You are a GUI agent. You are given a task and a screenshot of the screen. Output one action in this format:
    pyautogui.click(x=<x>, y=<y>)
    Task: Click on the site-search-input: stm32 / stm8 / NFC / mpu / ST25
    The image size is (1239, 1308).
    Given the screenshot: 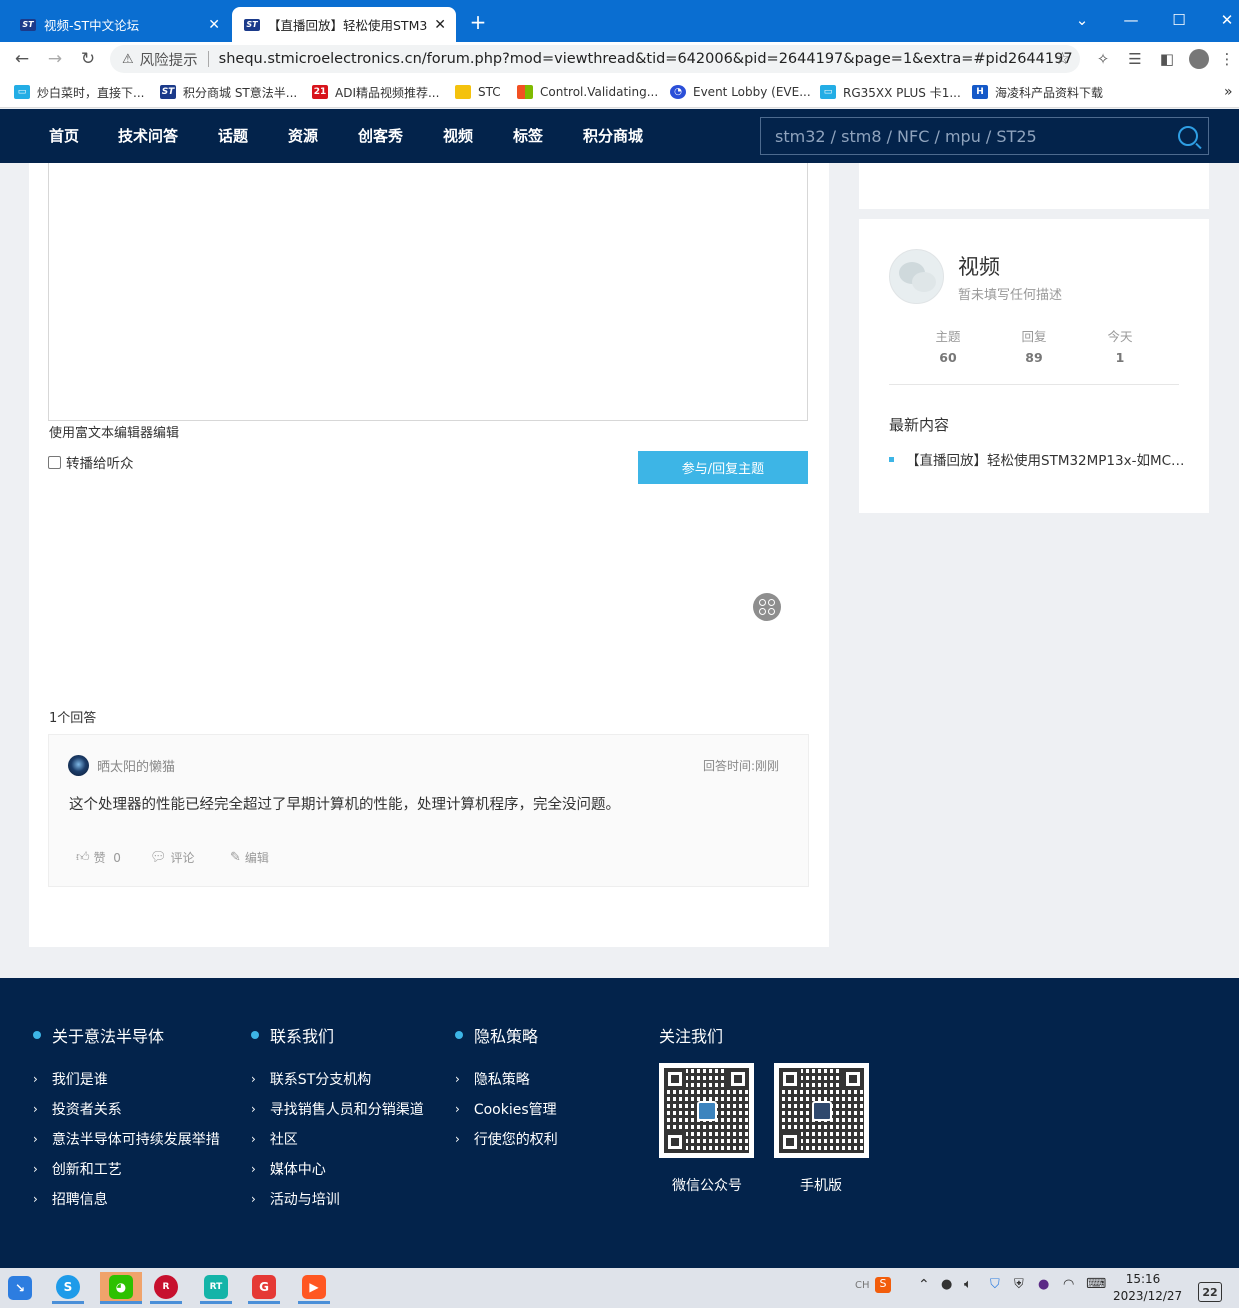 What is the action you would take?
    pyautogui.click(x=984, y=136)
    